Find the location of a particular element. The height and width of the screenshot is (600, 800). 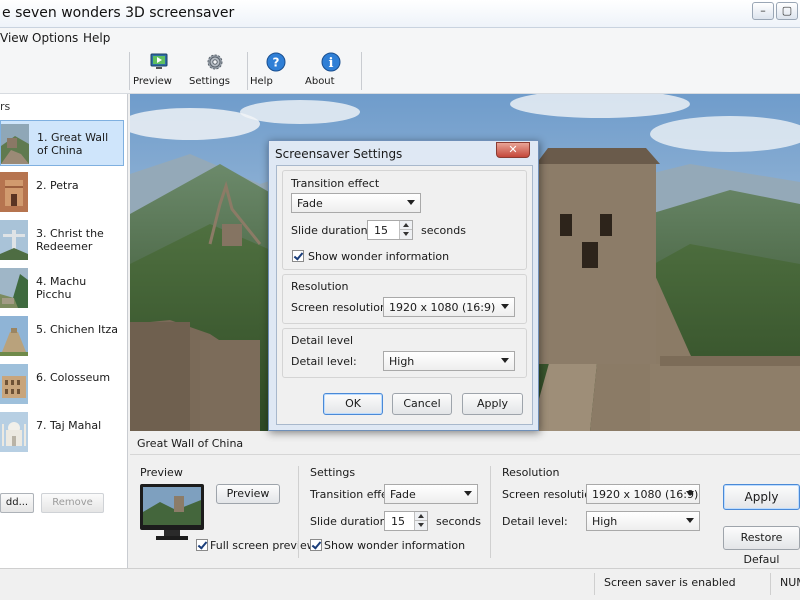

toolbar-about-button: i About is located at coordinates (331, 72).